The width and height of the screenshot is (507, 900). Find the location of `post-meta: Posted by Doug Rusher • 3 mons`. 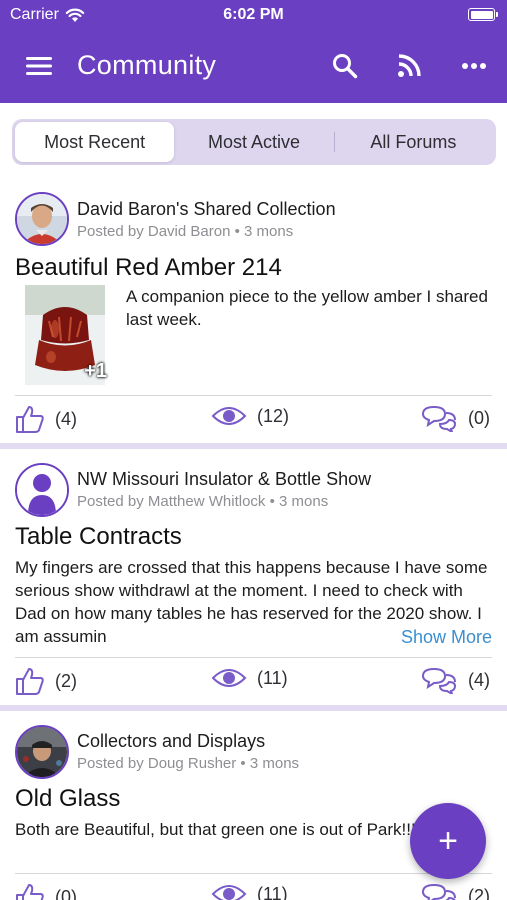

post-meta: Posted by Doug Rusher • 3 mons is located at coordinates (188, 763).